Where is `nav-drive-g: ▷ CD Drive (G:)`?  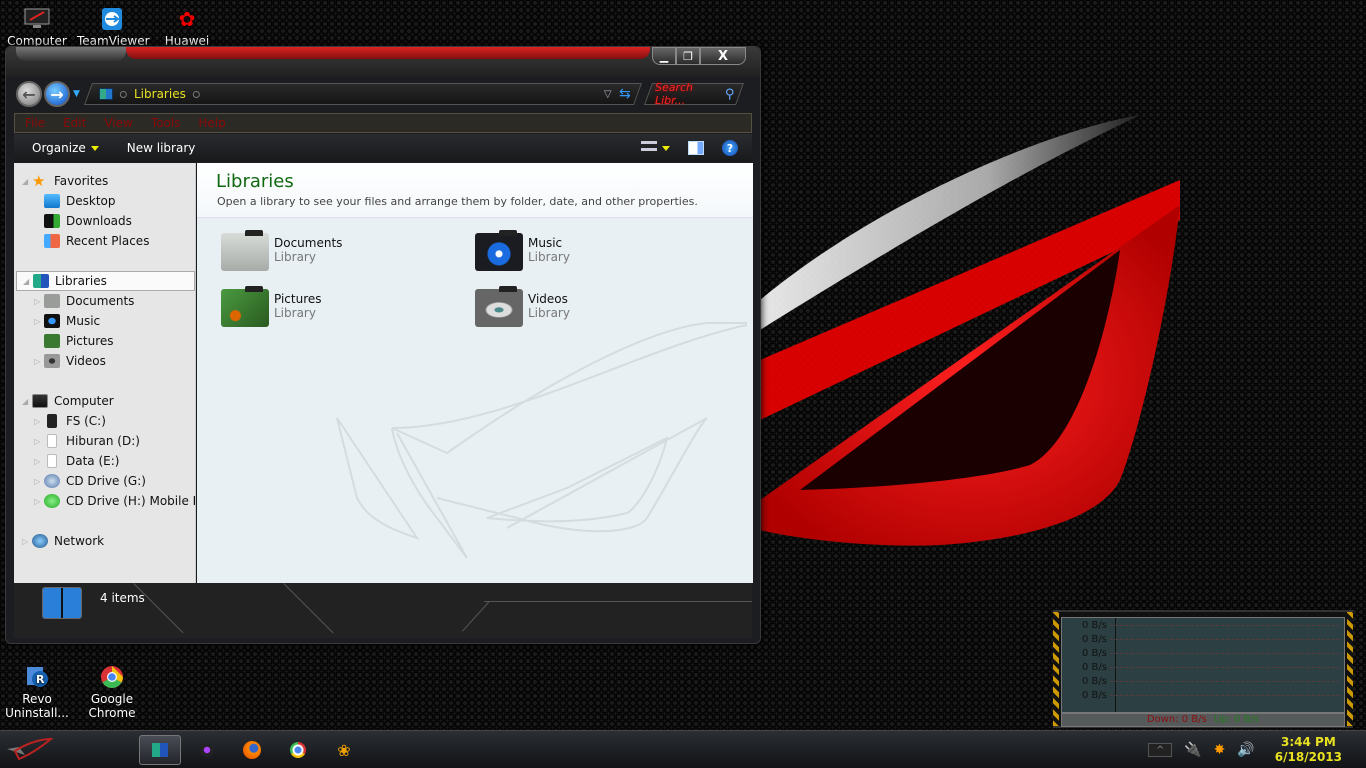
nav-drive-g: ▷ CD Drive (G:) is located at coordinates (90, 481).